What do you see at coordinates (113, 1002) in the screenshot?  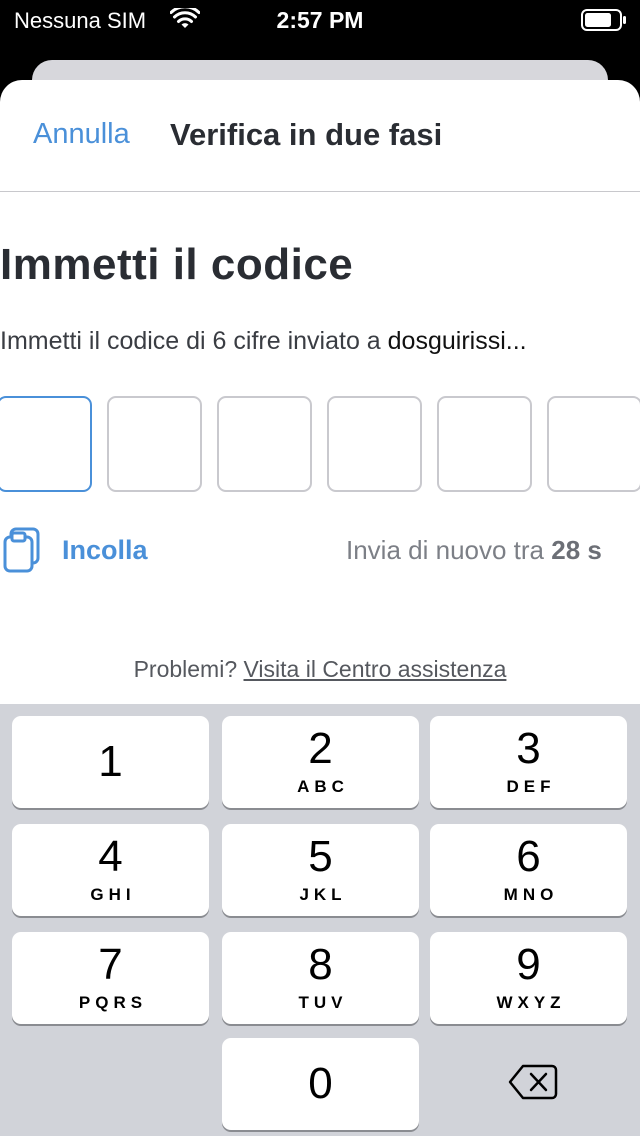 I see `key-letters: PQRS` at bounding box center [113, 1002].